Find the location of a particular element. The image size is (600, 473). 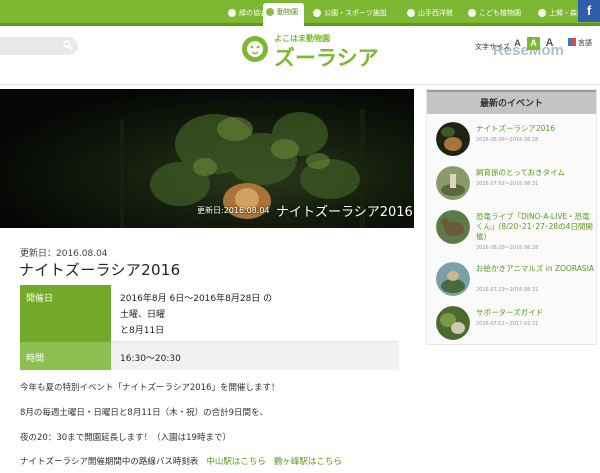

font-size-small-button: A is located at coordinates (517, 43).